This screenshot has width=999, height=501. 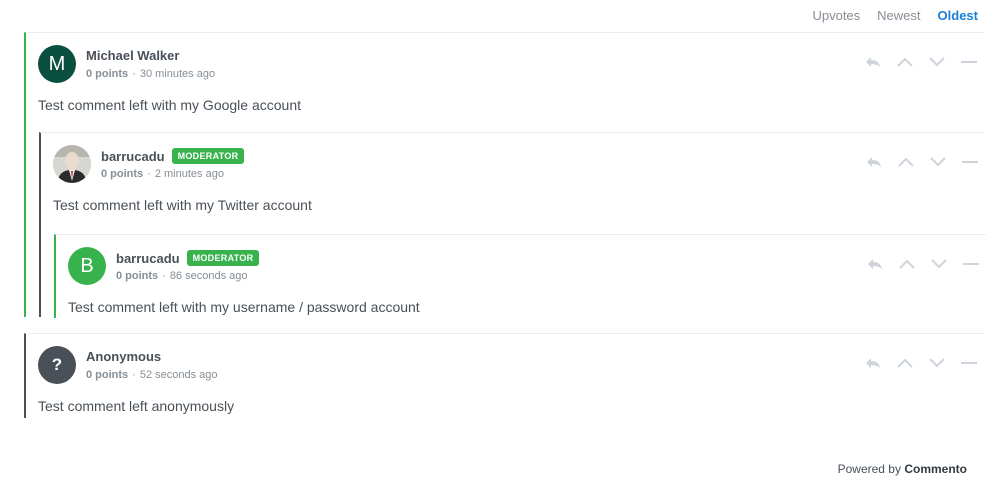 What do you see at coordinates (836, 15) in the screenshot?
I see `sort-upvotes: Upvotes` at bounding box center [836, 15].